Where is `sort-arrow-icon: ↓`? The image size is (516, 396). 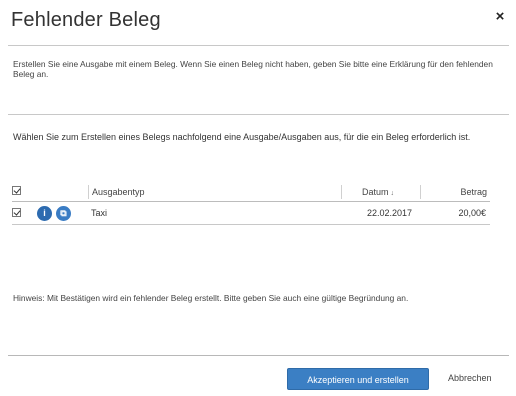
sort-arrow-icon: ↓ is located at coordinates (392, 193).